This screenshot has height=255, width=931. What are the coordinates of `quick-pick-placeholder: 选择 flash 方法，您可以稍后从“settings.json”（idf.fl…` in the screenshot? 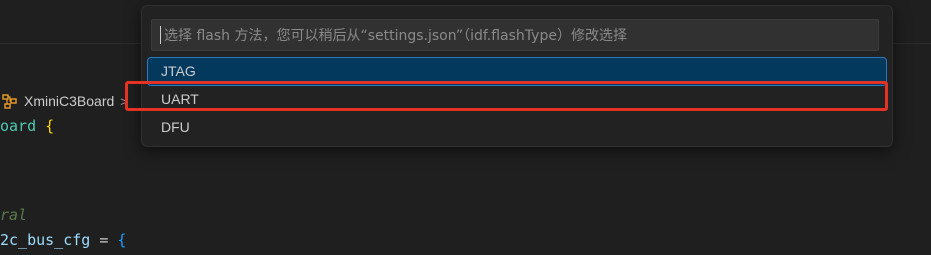 It's located at (395, 36).